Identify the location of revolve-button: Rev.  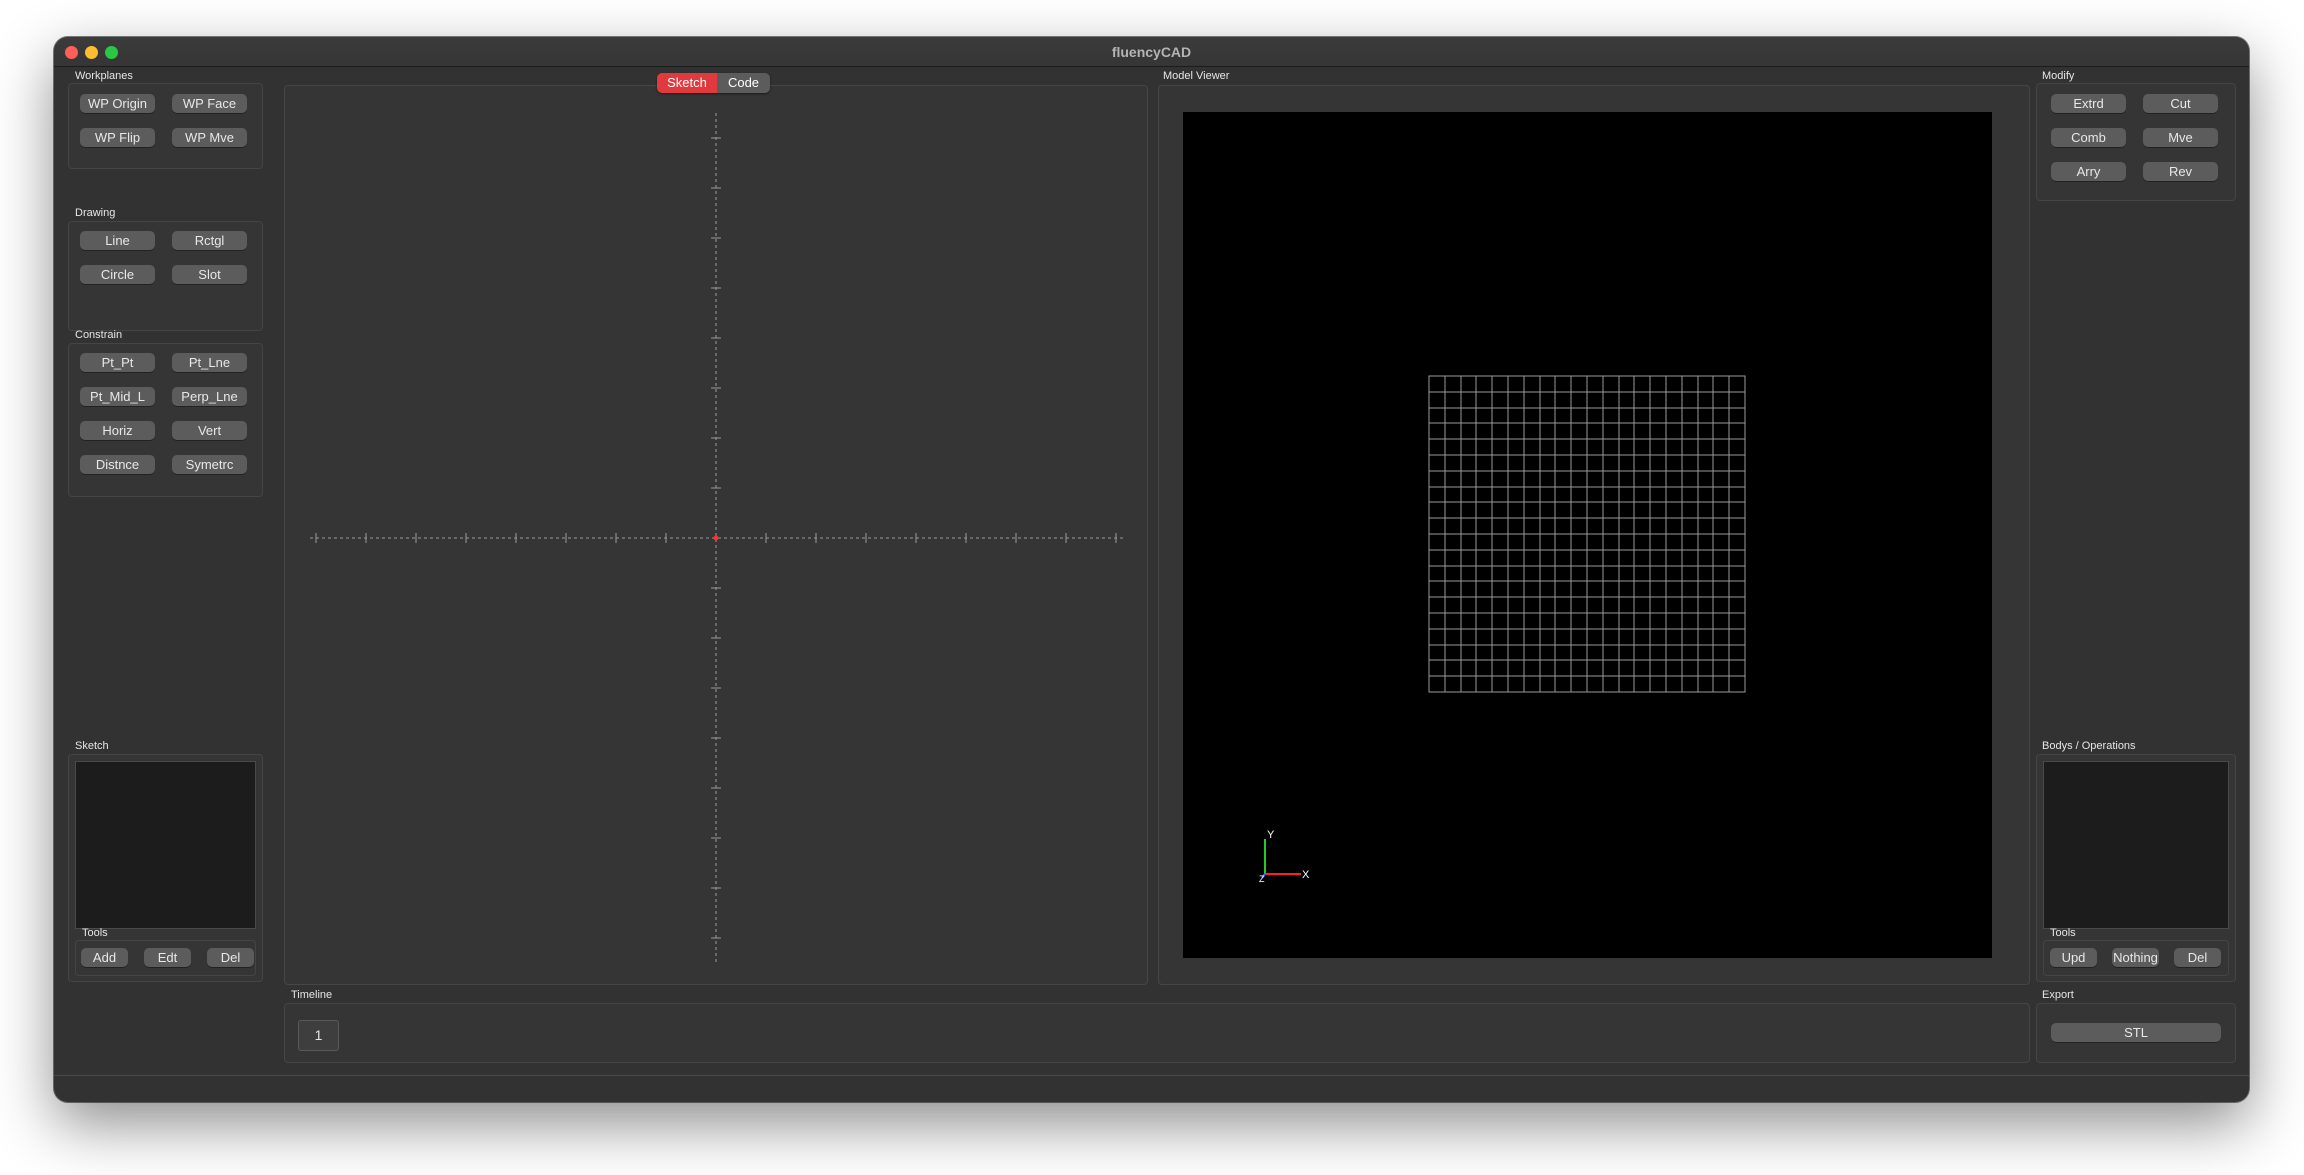
(2180, 171).